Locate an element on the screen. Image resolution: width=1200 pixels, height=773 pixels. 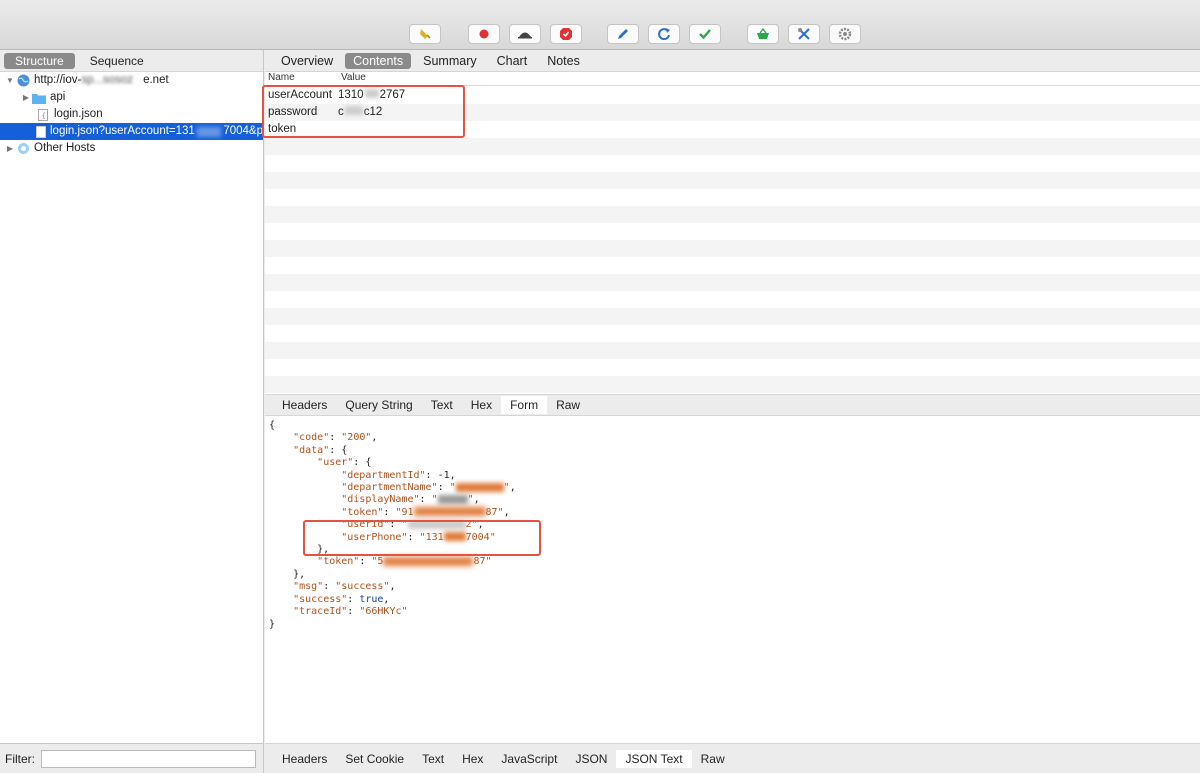
view-mode-tabs: Structure Sequence is located at coordinates (131, 61).